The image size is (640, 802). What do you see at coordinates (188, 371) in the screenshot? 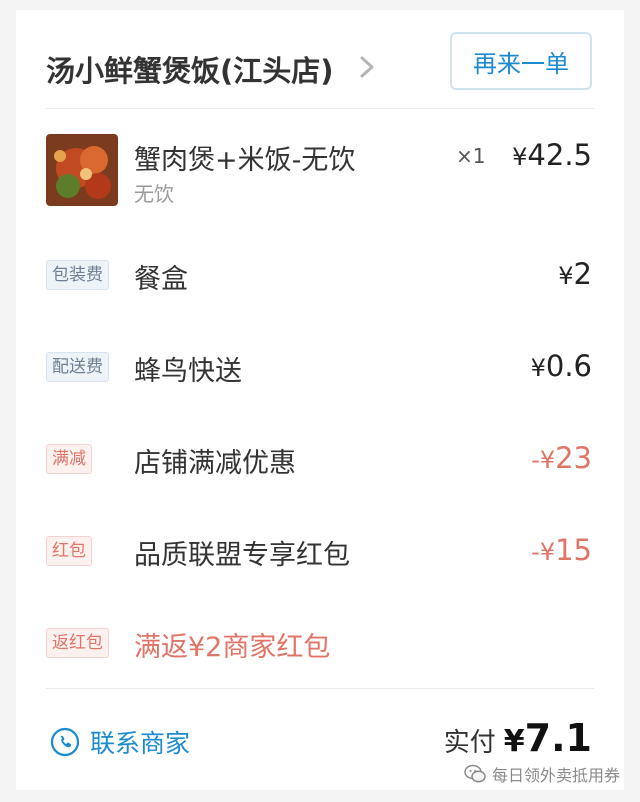
I see `delivery-label: 蜂鸟快送` at bounding box center [188, 371].